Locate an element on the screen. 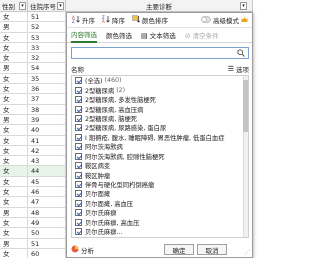  admission-number-cell: 32 is located at coordinates (47, 58).